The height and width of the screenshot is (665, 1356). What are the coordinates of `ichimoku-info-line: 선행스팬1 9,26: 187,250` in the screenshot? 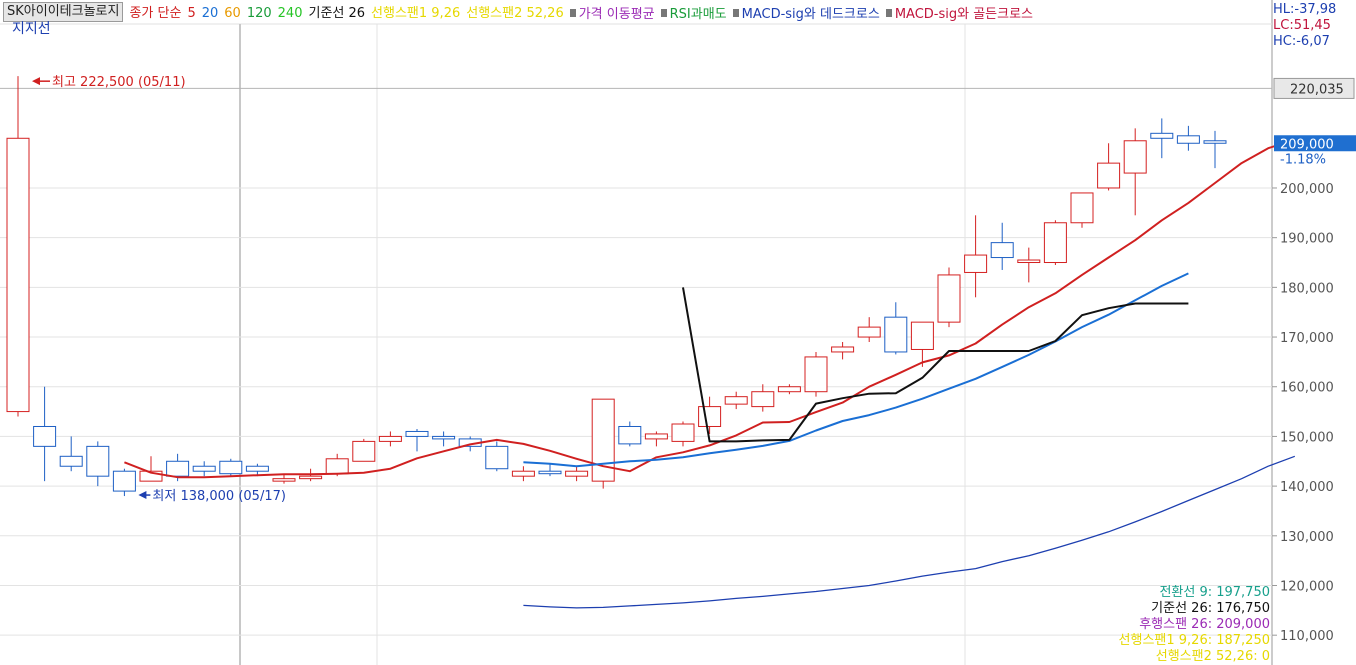 It's located at (1194, 640).